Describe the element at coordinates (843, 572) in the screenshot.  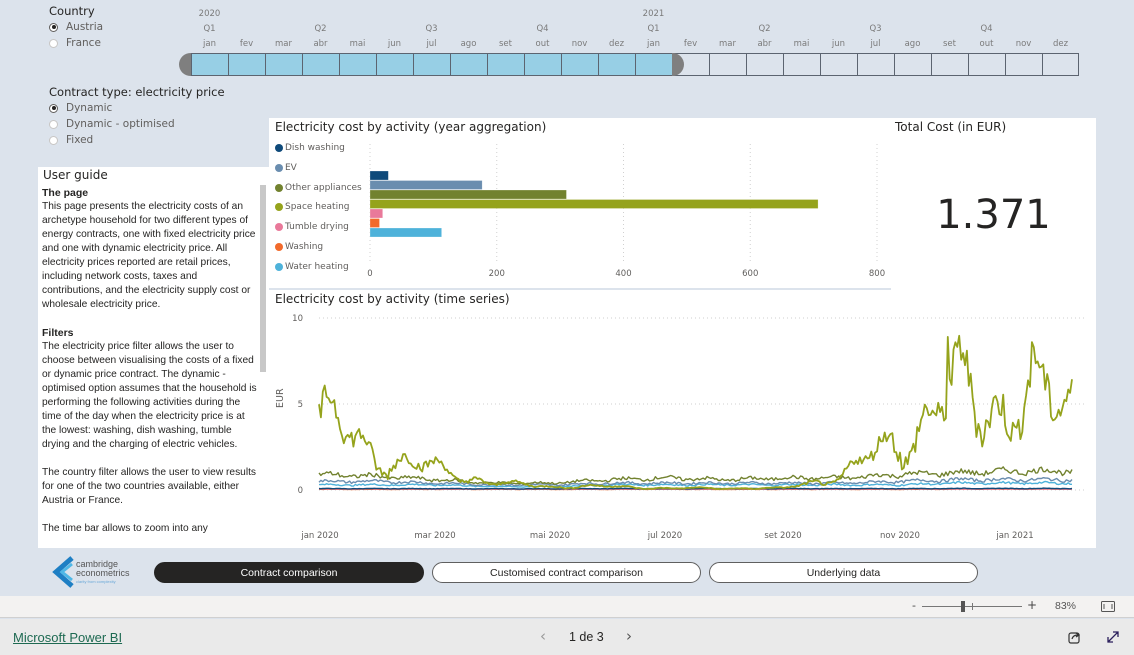
I see `nav-underlying-data-button: Underlying data` at that location.